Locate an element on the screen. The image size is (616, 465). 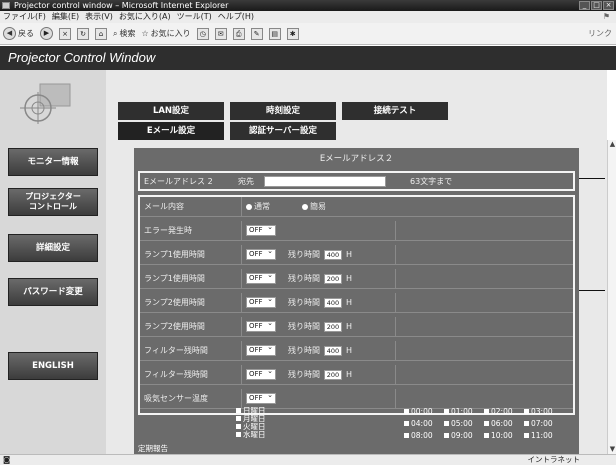
stop-icon: × is located at coordinates (65, 33).